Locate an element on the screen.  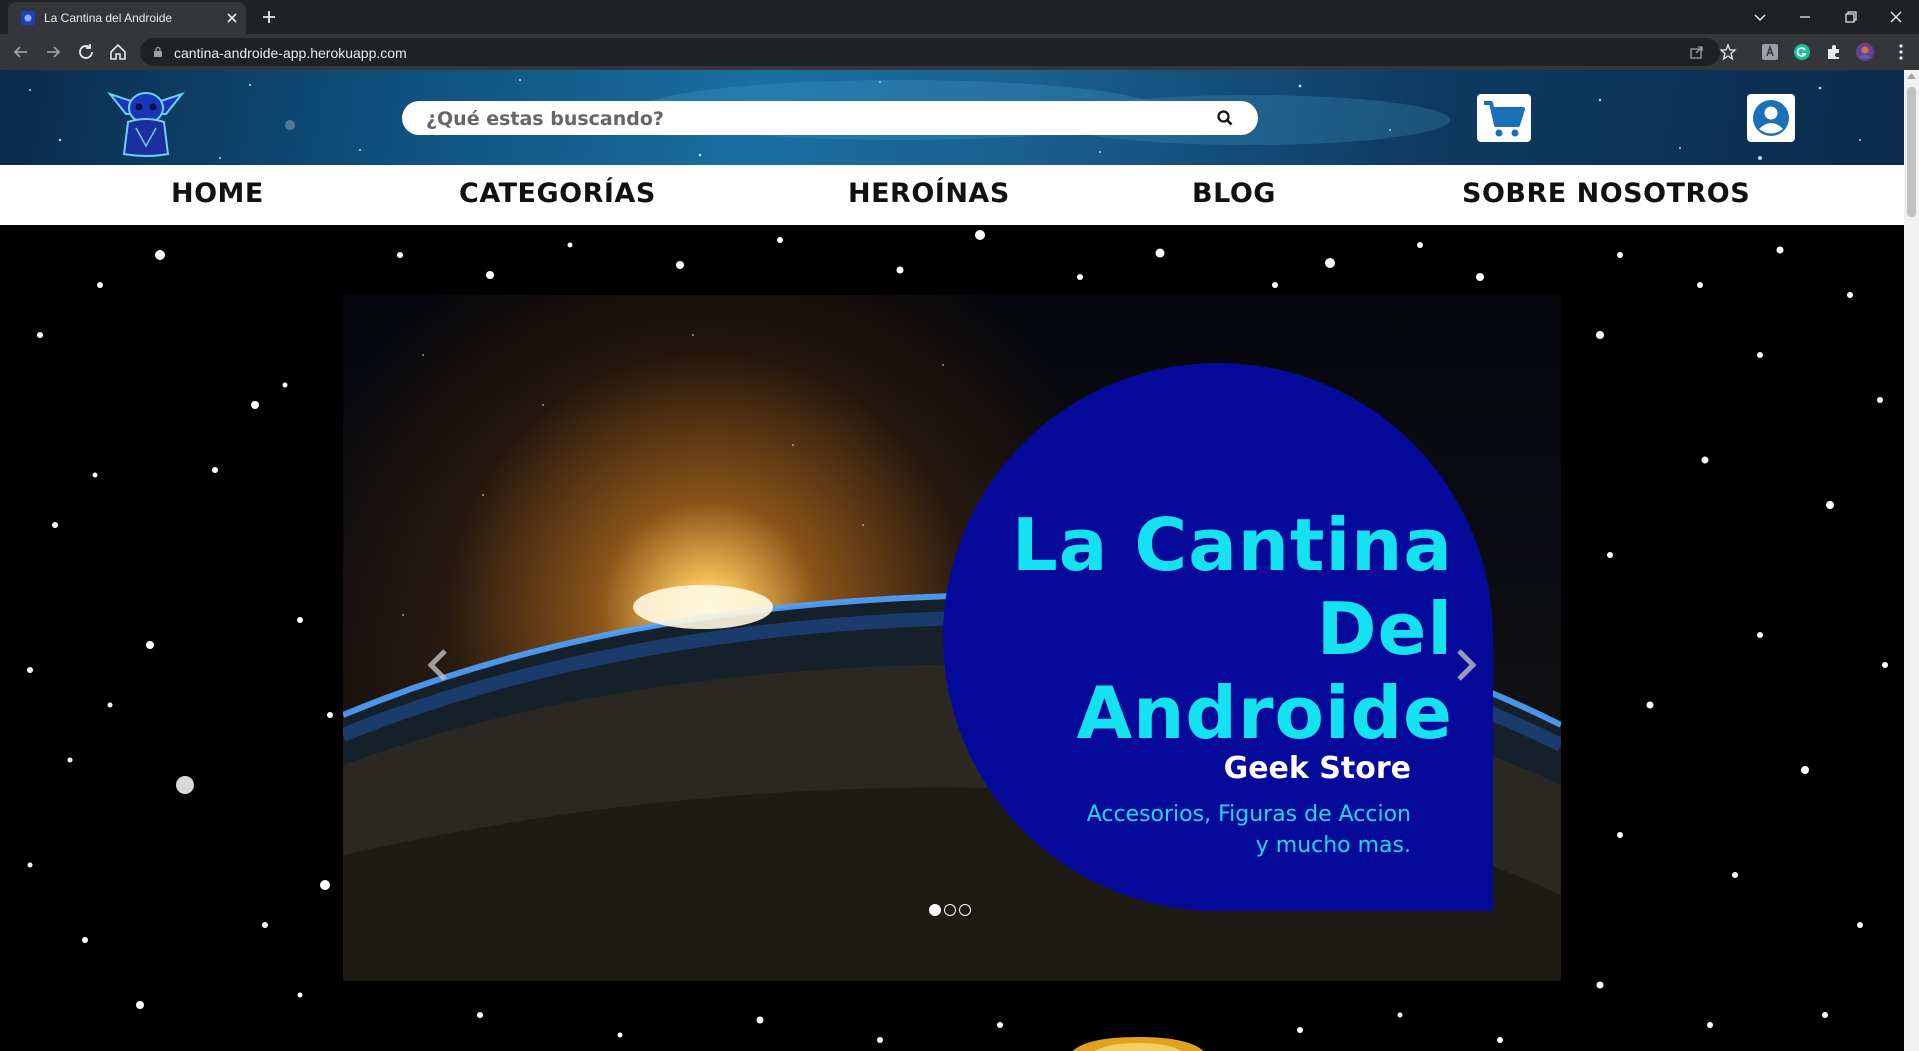
brand-title-line1: La Cantina is located at coordinates (1232, 545).